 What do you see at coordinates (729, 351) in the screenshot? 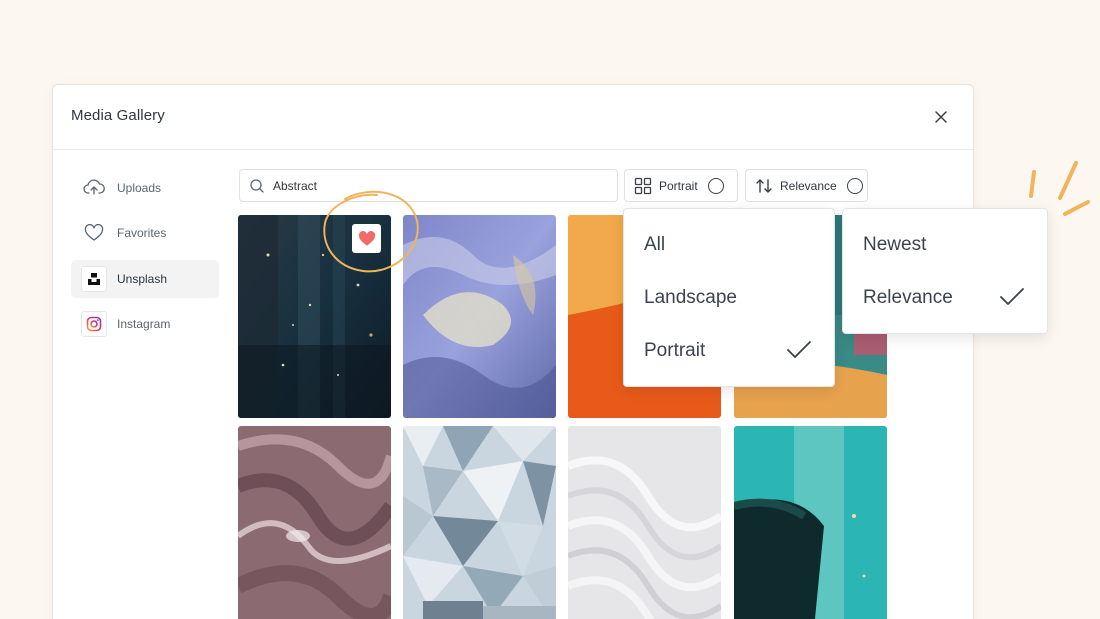
I see `orientation-option-portrait: Portrait` at bounding box center [729, 351].